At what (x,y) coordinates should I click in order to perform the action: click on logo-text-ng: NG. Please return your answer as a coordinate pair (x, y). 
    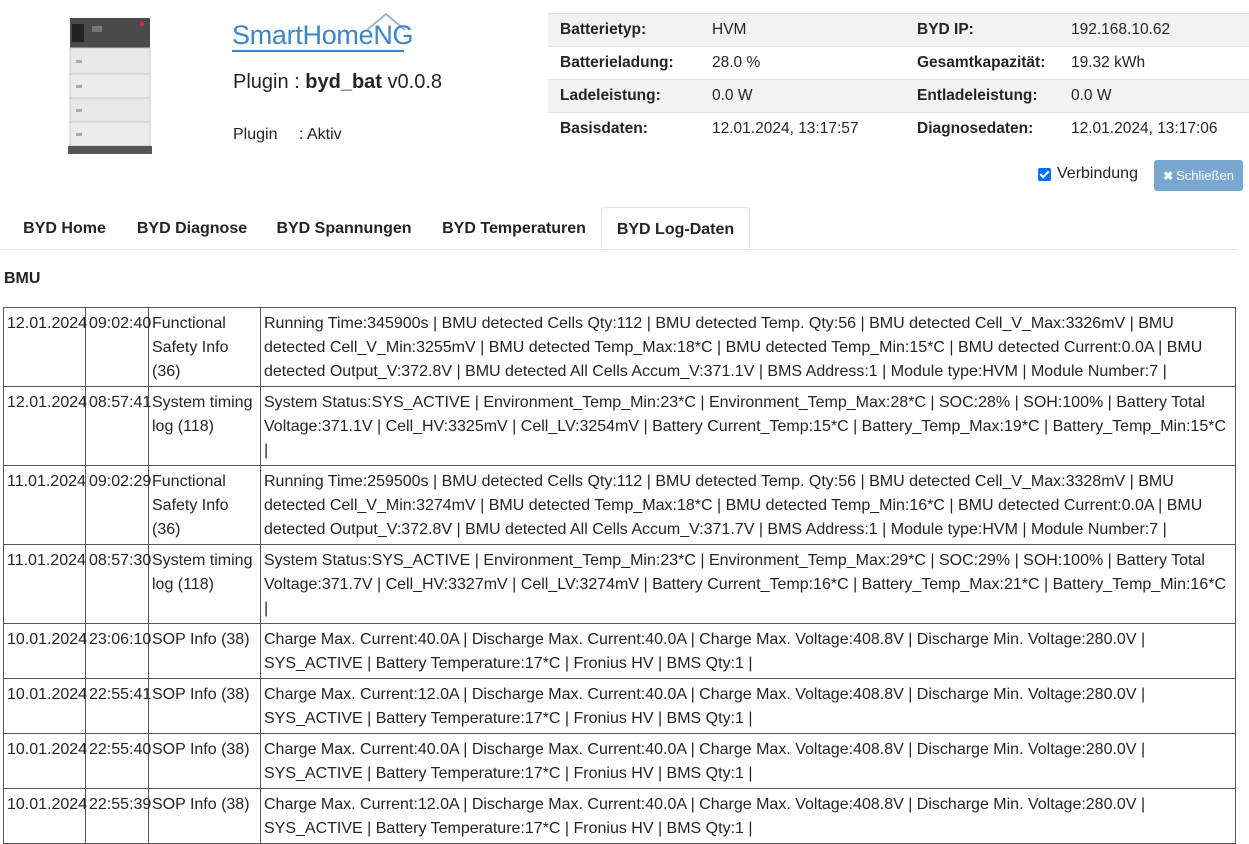
    Looking at the image, I should click on (393, 35).